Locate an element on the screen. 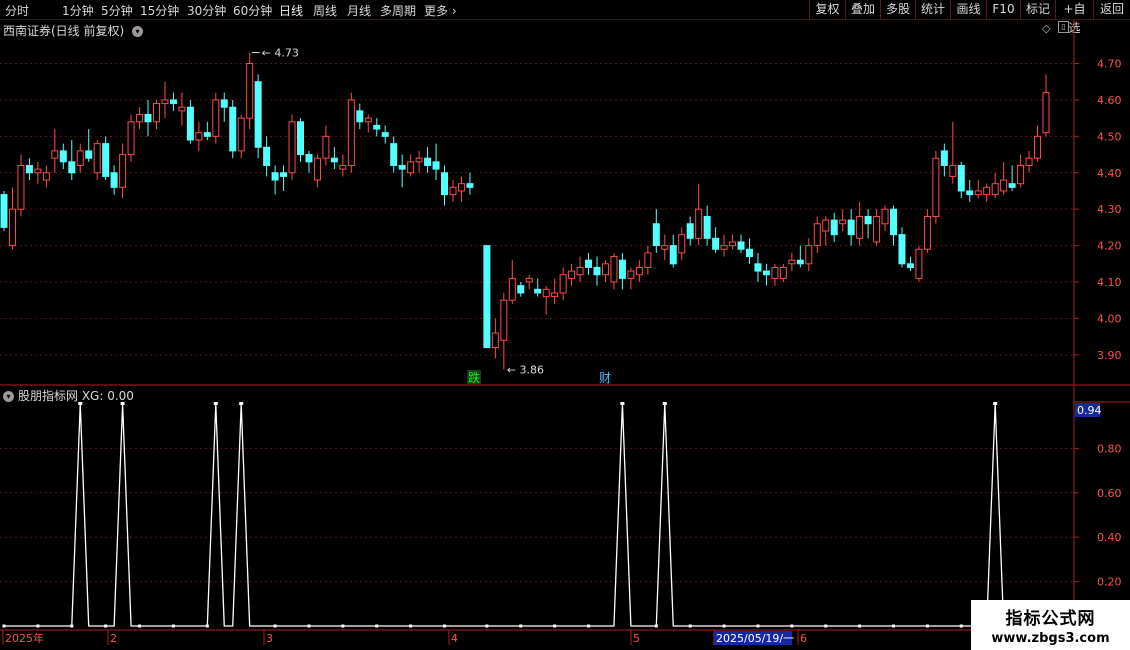  low-price-label: ← 3.86 is located at coordinates (525, 369).